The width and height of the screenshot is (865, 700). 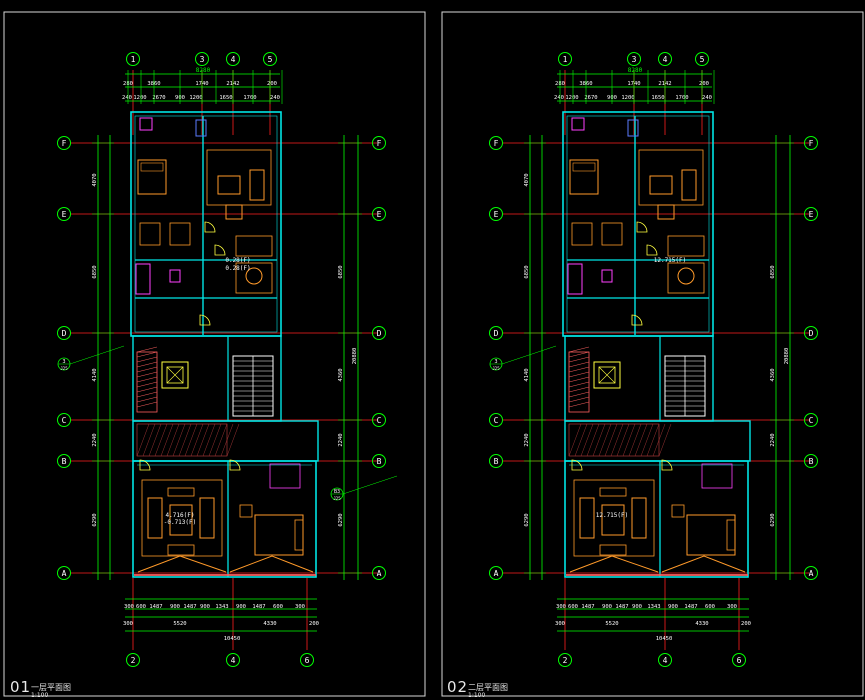 I want to click on grid-bubble-left-label: D, so click(x=496, y=333).